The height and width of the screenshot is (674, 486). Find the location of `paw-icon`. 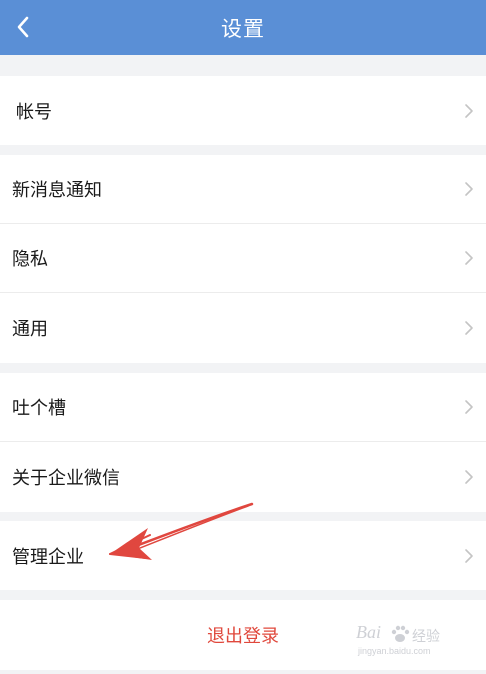

paw-icon is located at coordinates (400, 633).